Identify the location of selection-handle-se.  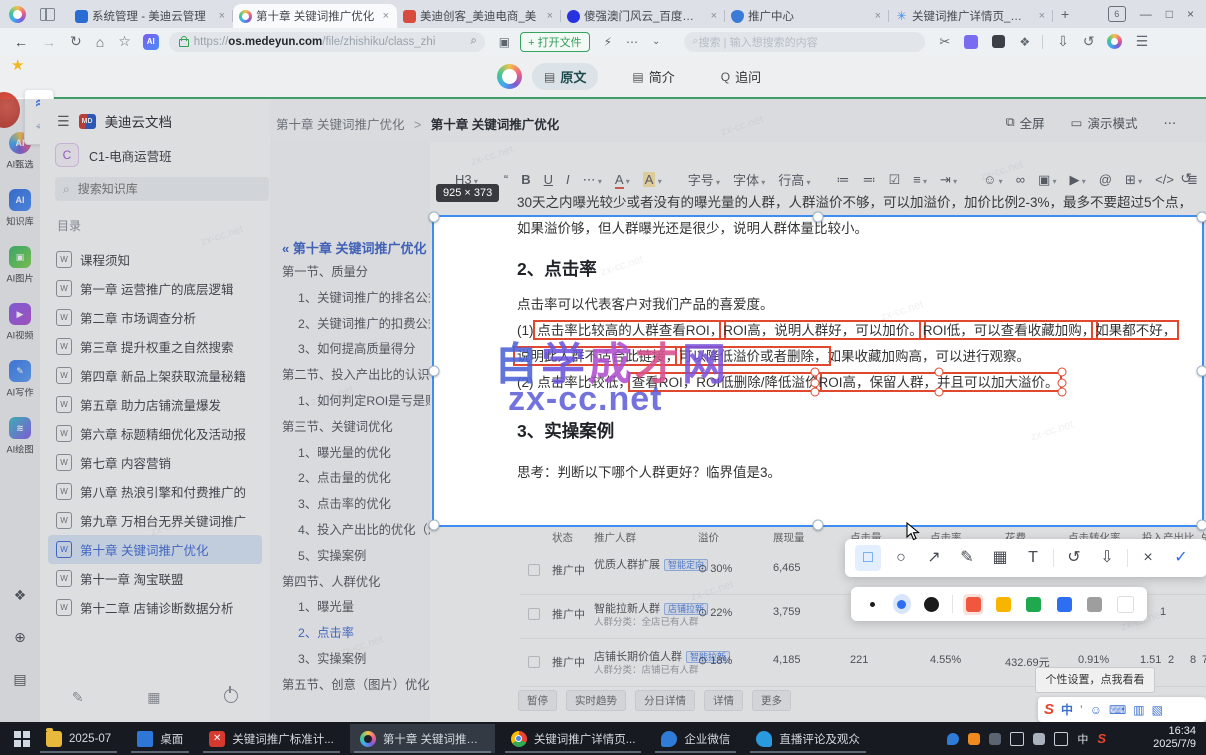
(1201, 525).